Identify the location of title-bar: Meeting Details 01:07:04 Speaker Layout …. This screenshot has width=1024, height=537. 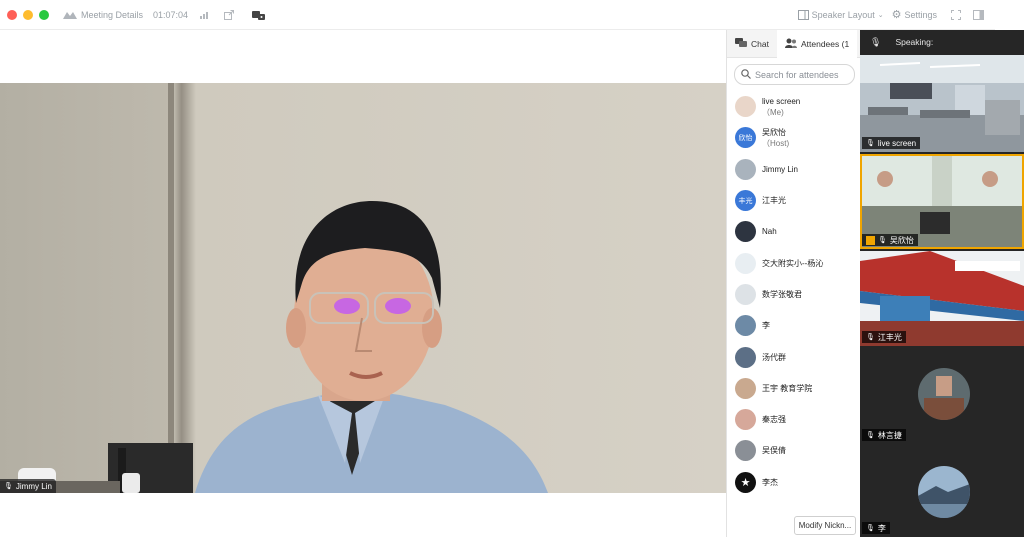
(497, 15).